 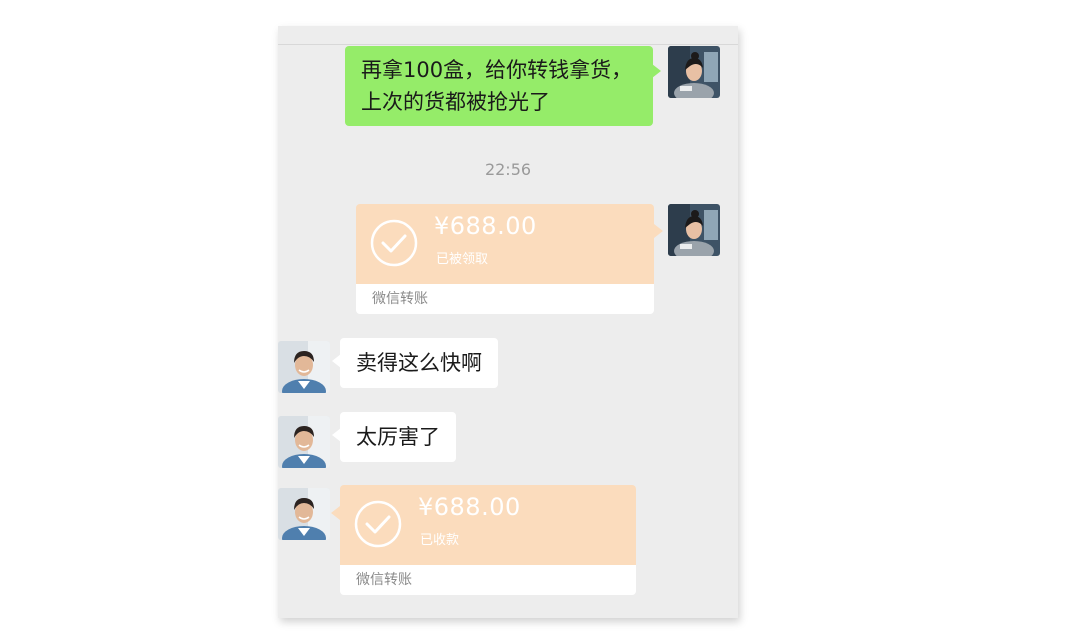 I want to click on incoming-message-bubble: 太厉害了, so click(x=394, y=437).